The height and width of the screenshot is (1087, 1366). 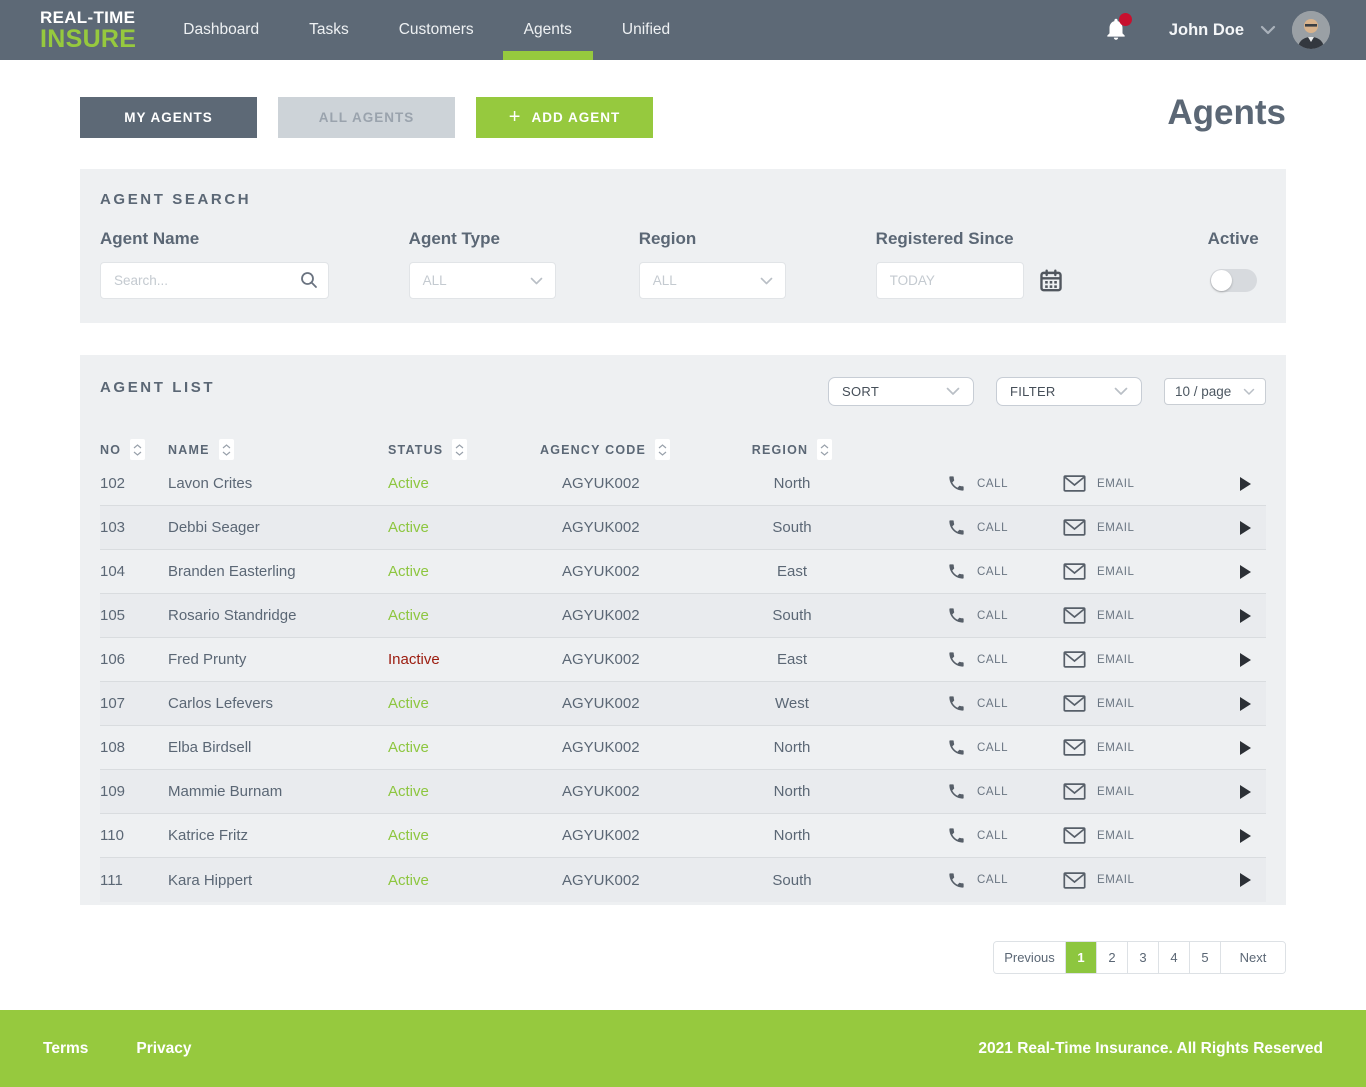 What do you see at coordinates (210, 747) in the screenshot?
I see `agent-name: Elba Birdsell` at bounding box center [210, 747].